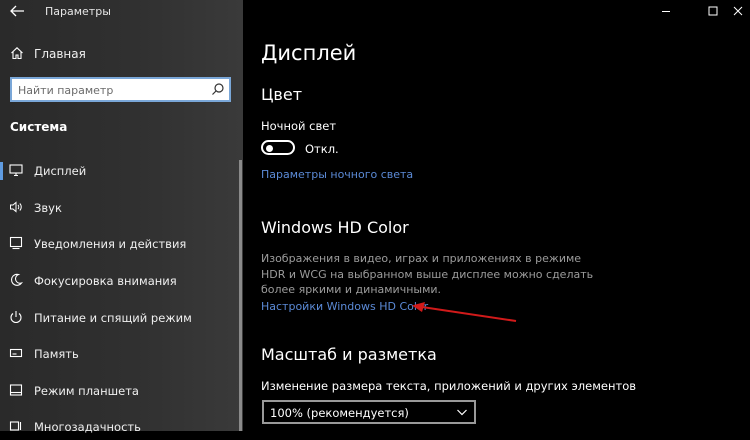 The height and width of the screenshot is (440, 750). What do you see at coordinates (121, 54) in the screenshot?
I see `sidebar-item-home: Главная` at bounding box center [121, 54].